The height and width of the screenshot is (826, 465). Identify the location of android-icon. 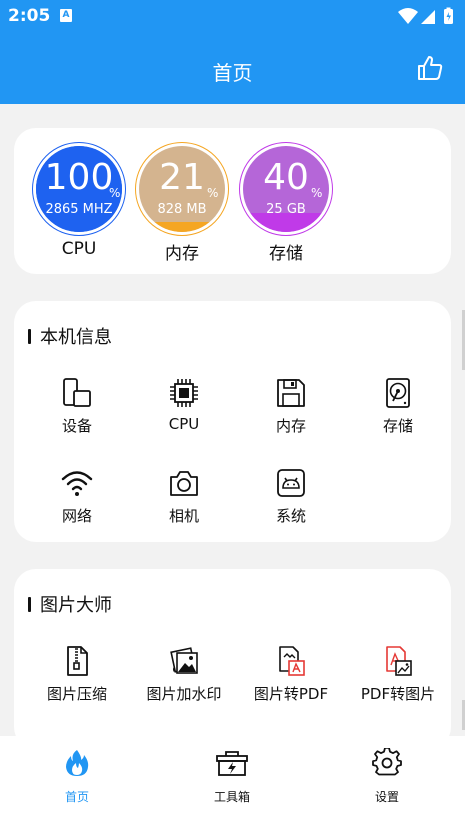
(291, 483).